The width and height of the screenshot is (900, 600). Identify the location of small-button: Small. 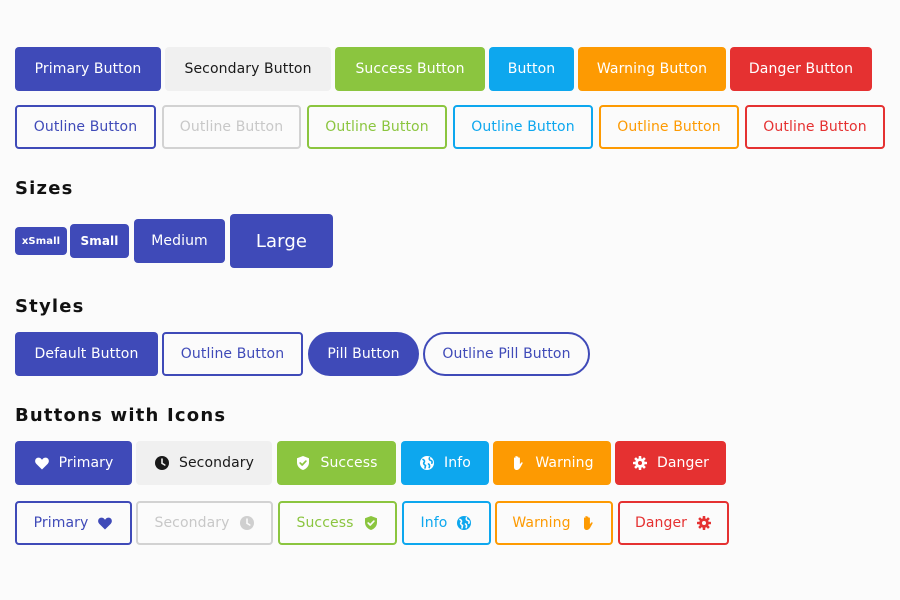
(99, 241).